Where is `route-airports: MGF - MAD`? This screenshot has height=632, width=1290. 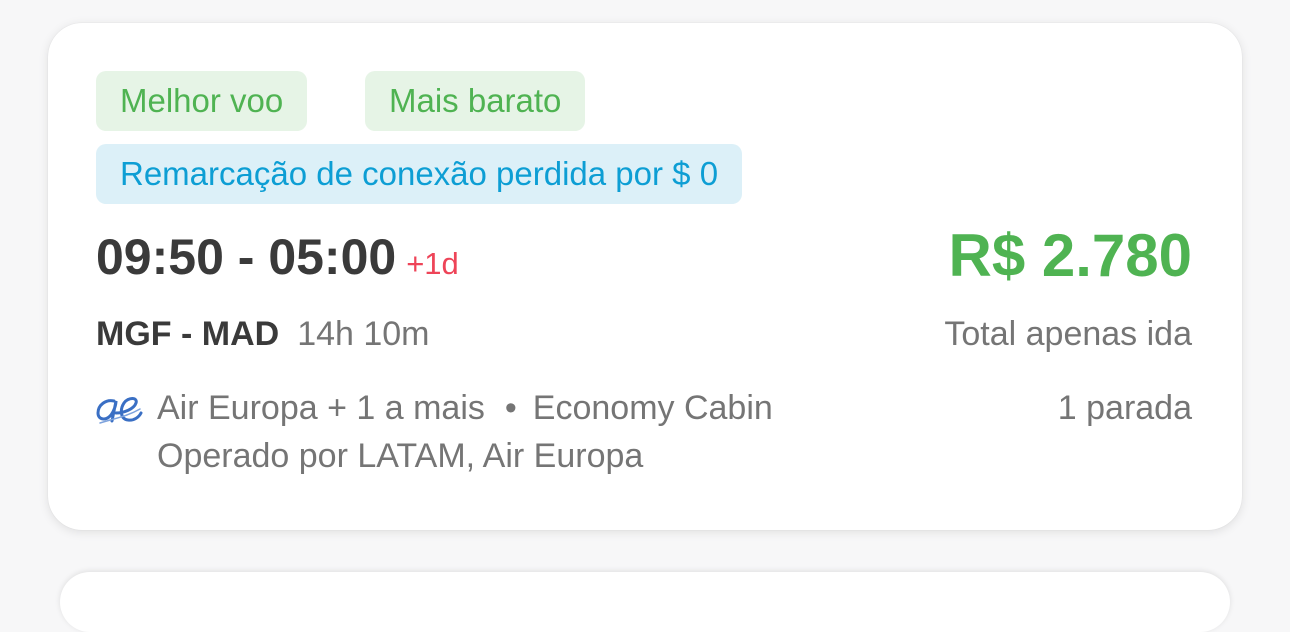 route-airports: MGF - MAD is located at coordinates (188, 334).